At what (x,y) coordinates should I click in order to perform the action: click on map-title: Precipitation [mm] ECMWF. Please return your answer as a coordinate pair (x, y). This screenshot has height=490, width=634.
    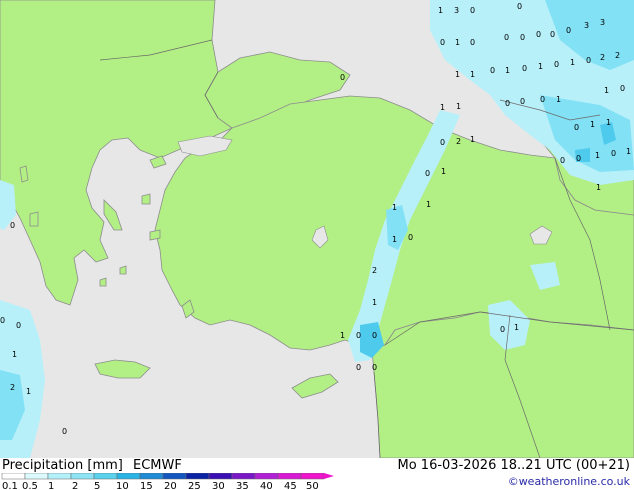
    Looking at the image, I should click on (92, 465).